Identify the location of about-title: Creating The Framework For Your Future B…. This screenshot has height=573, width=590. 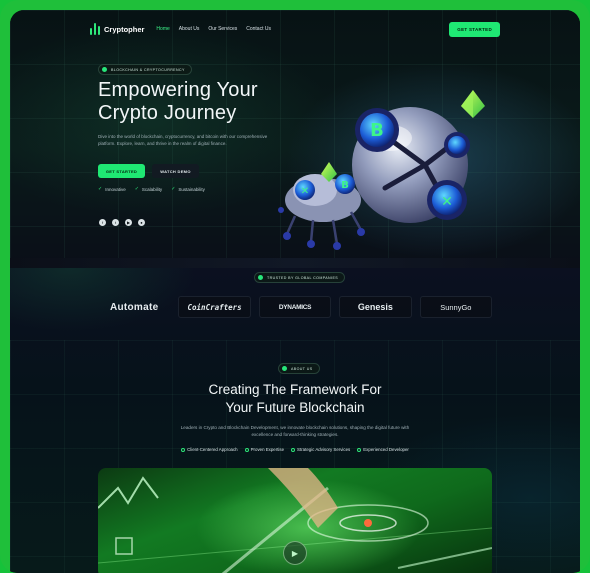
(295, 399).